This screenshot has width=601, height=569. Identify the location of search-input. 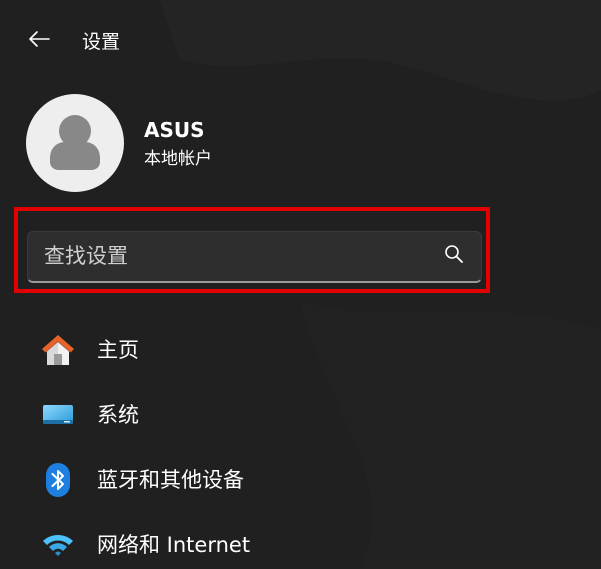
(228, 256).